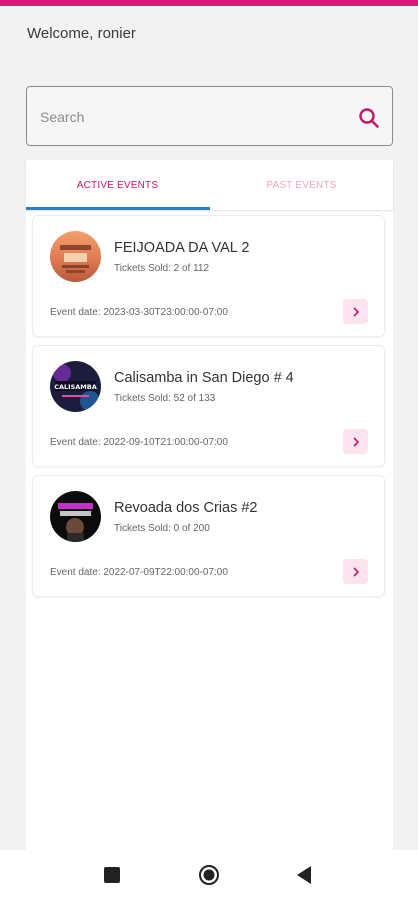 Image resolution: width=418 pixels, height=900 pixels. What do you see at coordinates (186, 508) in the screenshot?
I see `event-title: Revoada dos Crias #2` at bounding box center [186, 508].